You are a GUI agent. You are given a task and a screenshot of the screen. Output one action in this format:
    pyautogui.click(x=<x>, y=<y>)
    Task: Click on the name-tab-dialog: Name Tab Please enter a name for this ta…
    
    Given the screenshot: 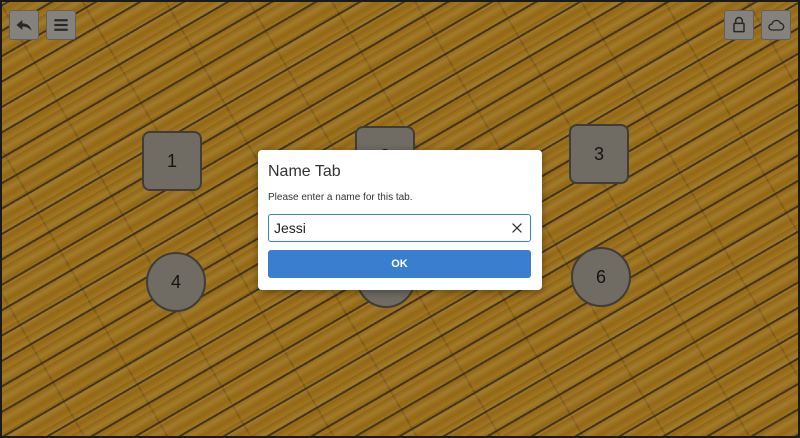 What is the action you would take?
    pyautogui.click(x=400, y=220)
    